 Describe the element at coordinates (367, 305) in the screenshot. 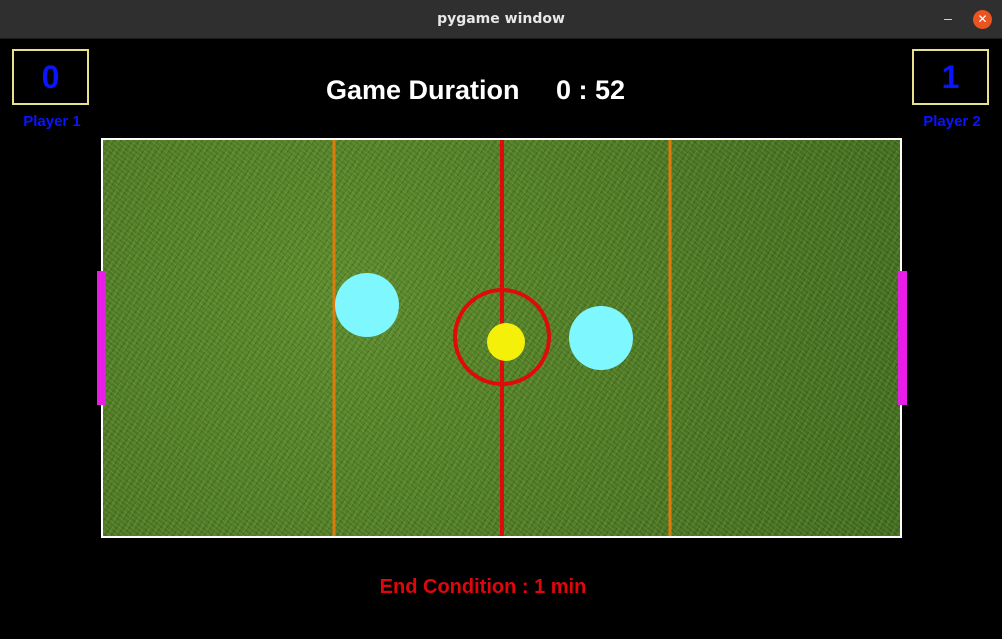

I see `player1-striker` at that location.